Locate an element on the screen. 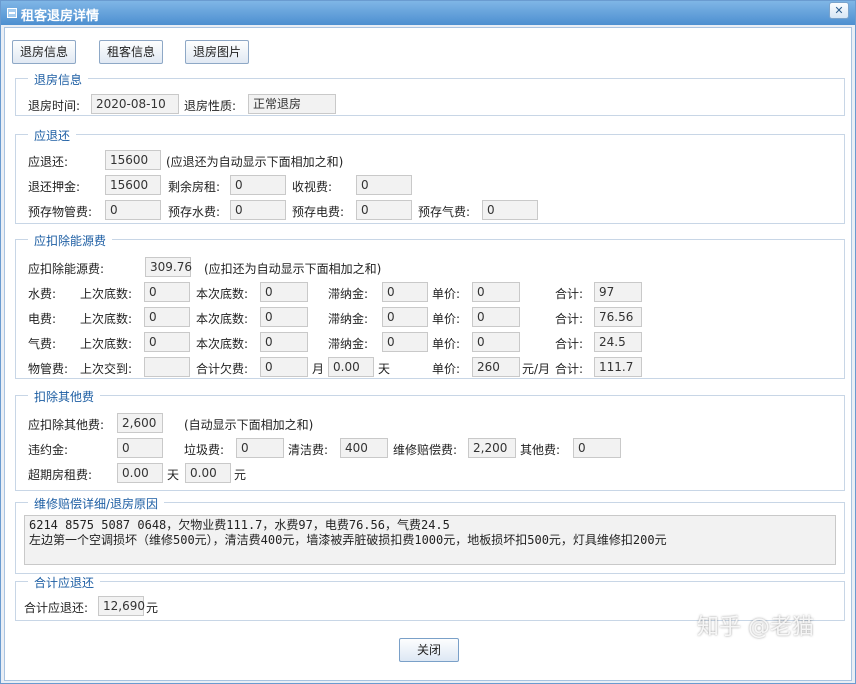  water-late-fee-field: 0 is located at coordinates (405, 292).